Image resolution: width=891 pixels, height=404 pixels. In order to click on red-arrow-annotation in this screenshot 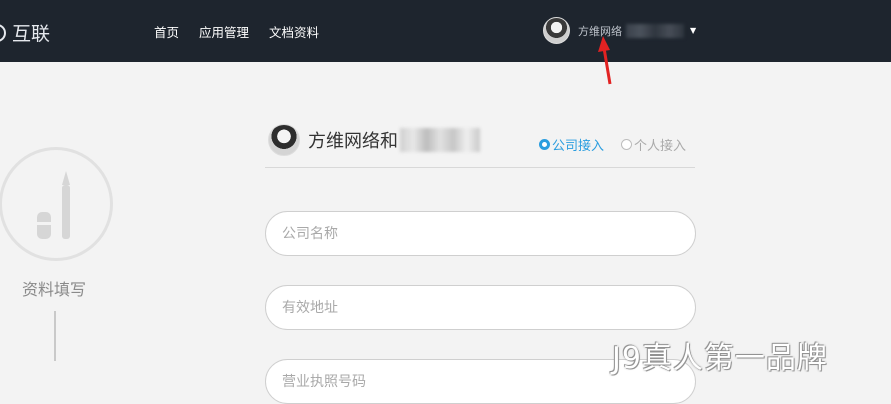, I will do `click(605, 60)`.